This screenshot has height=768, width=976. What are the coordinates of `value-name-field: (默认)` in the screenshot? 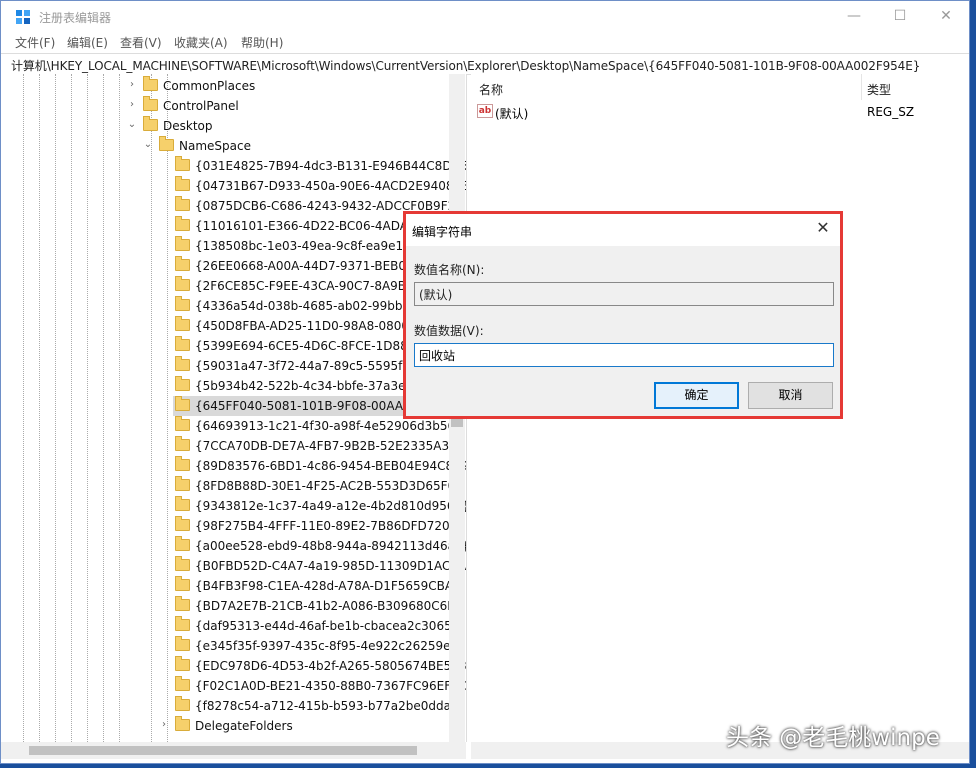 It's located at (624, 294).